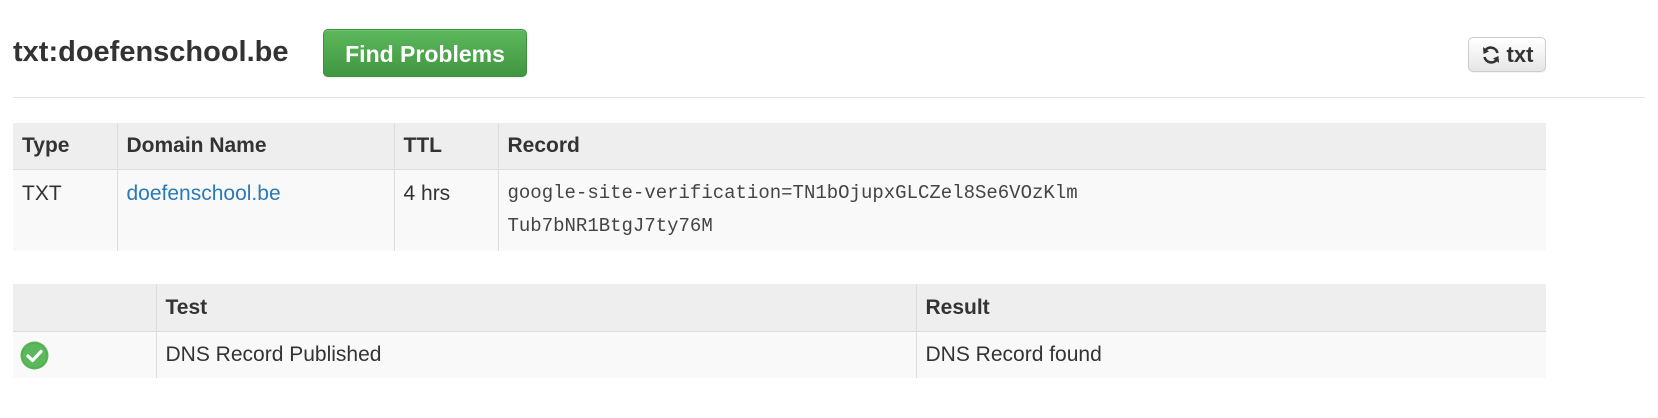  Describe the element at coordinates (65, 146) in the screenshot. I see `column-header-type: Type` at that location.